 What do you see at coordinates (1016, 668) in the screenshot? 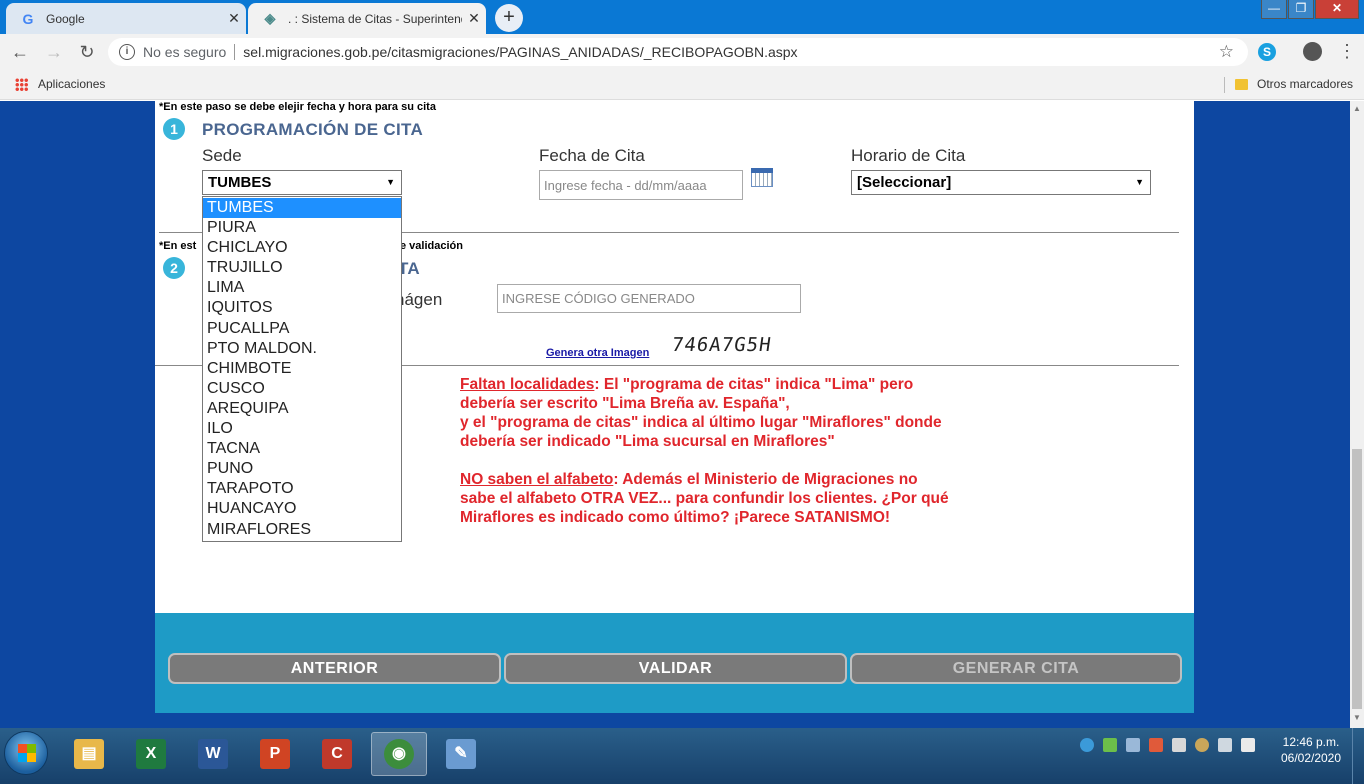
I see `generar-cita-button: GENERAR CITA` at bounding box center [1016, 668].